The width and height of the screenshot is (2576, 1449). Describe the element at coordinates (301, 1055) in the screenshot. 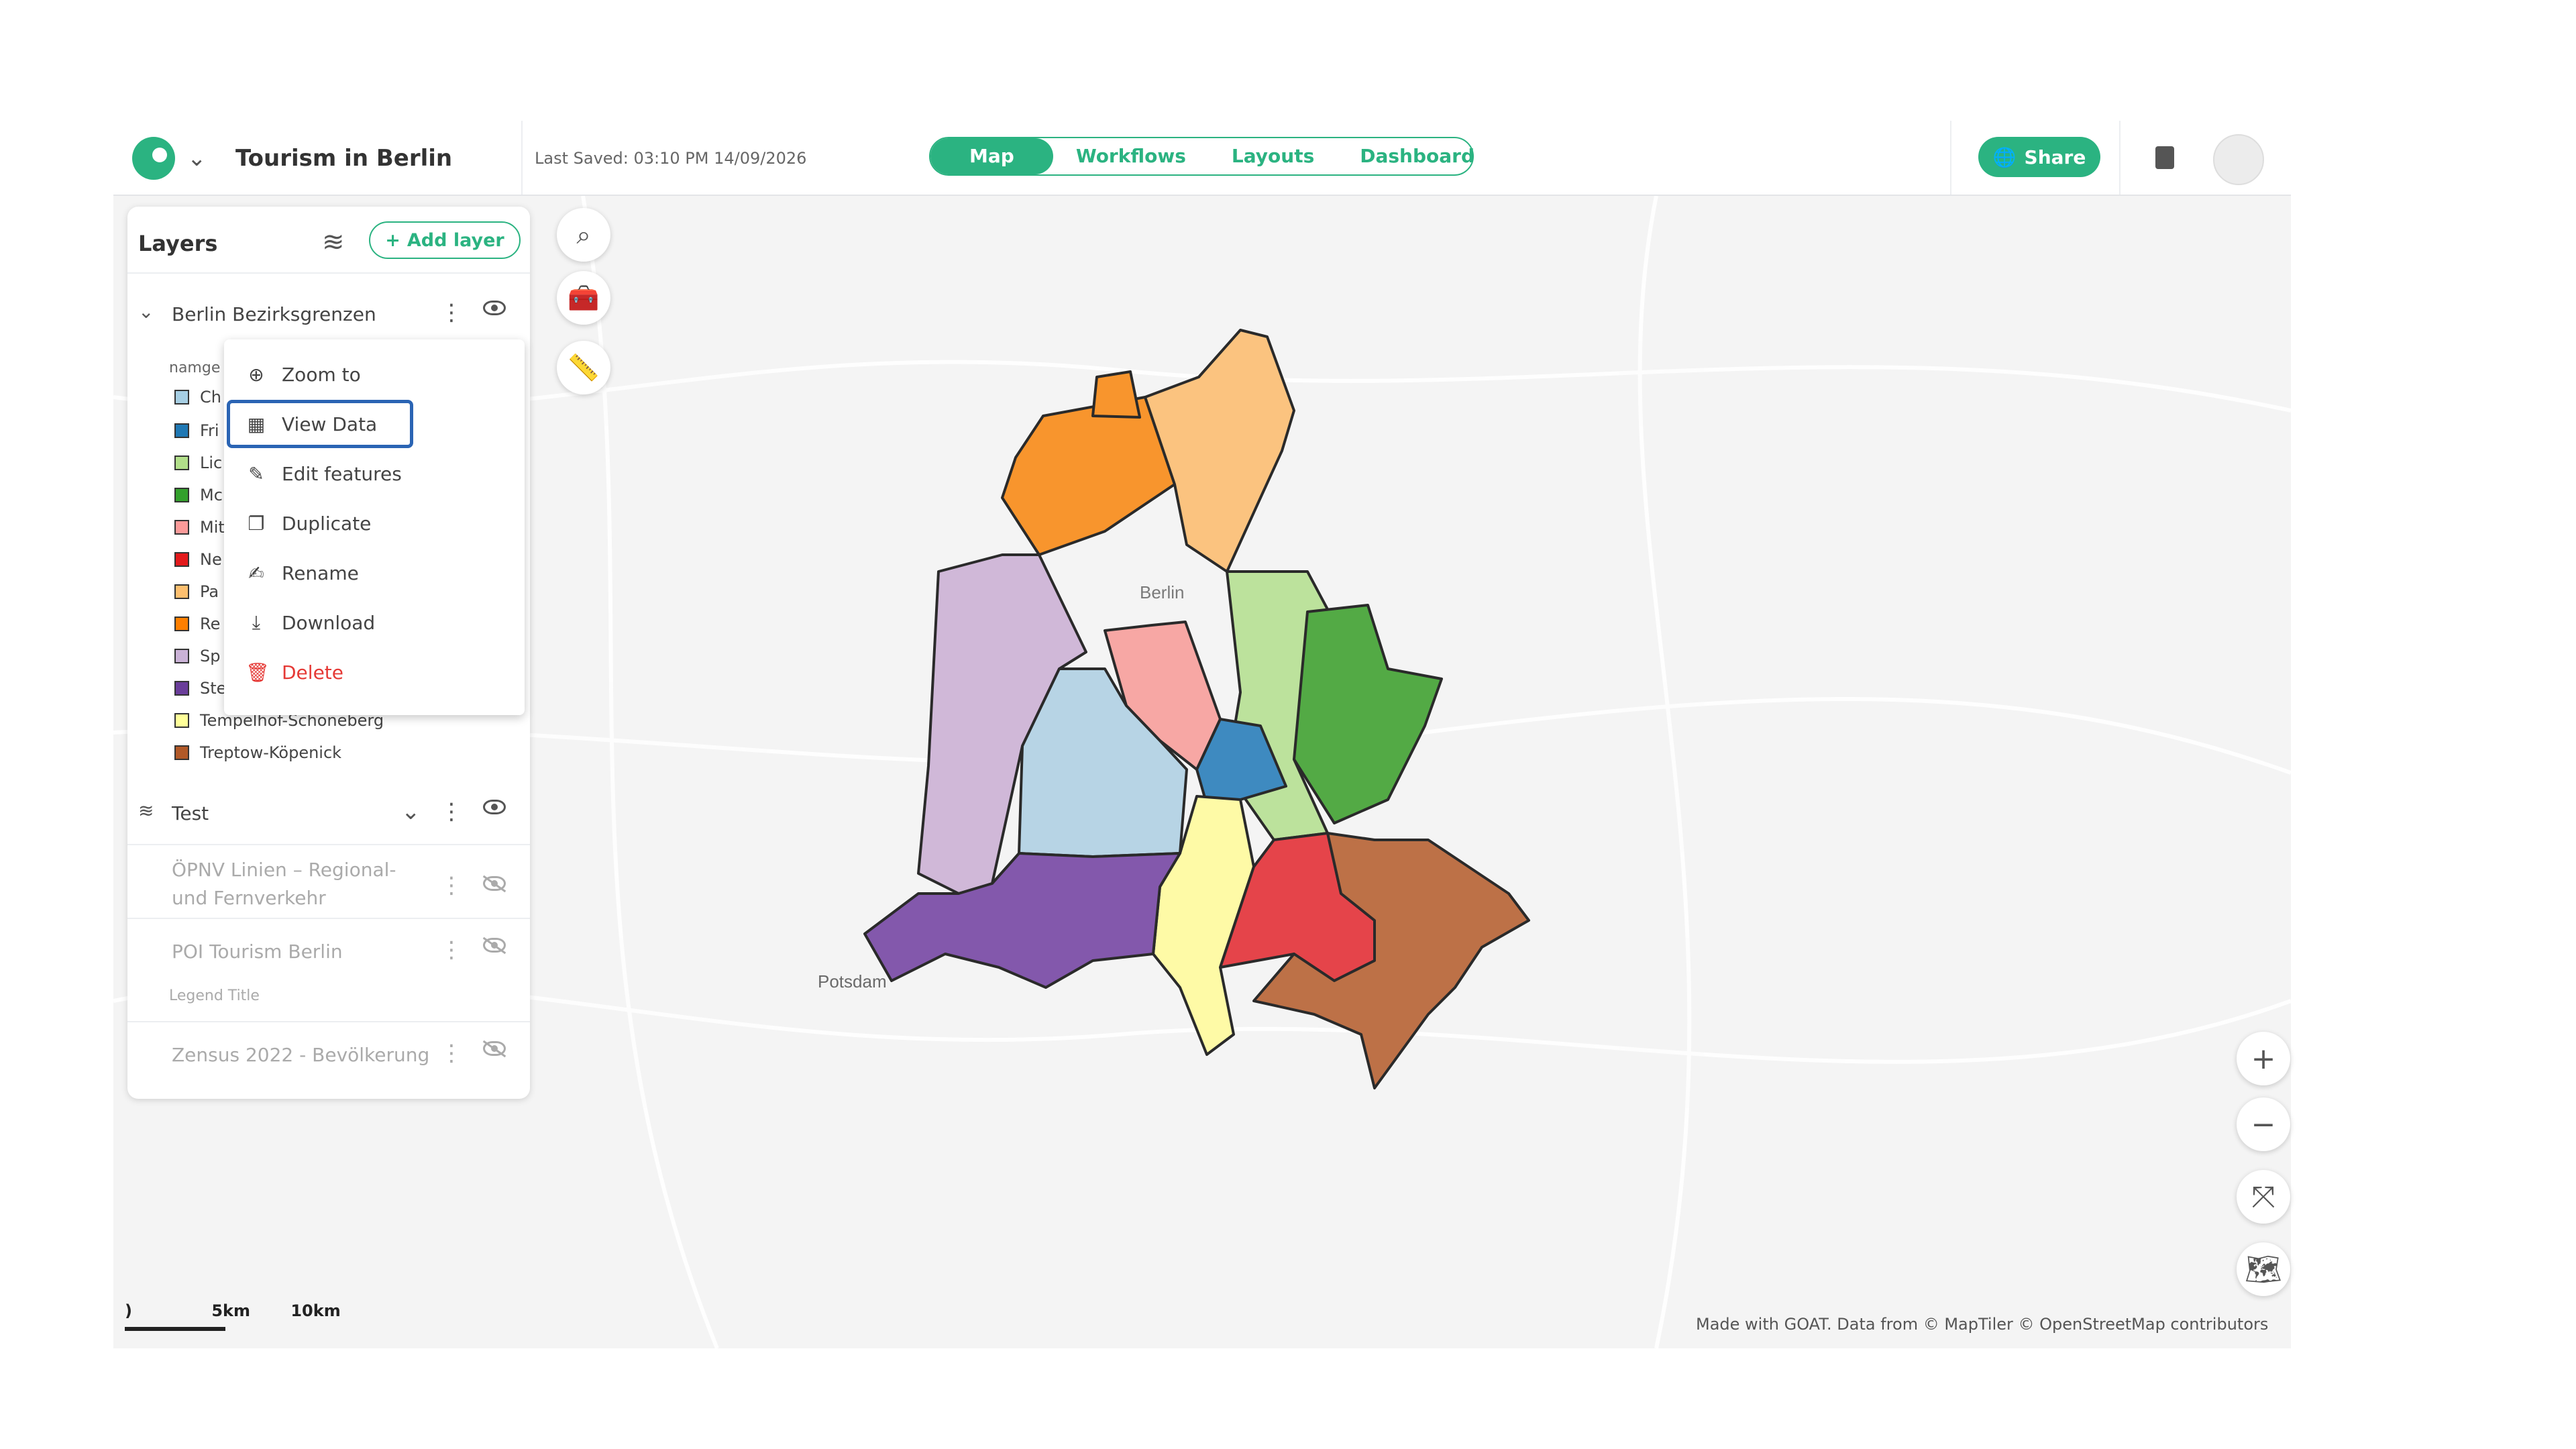

I see `layer-name: Zensus 2022 - Bevölkerung` at that location.